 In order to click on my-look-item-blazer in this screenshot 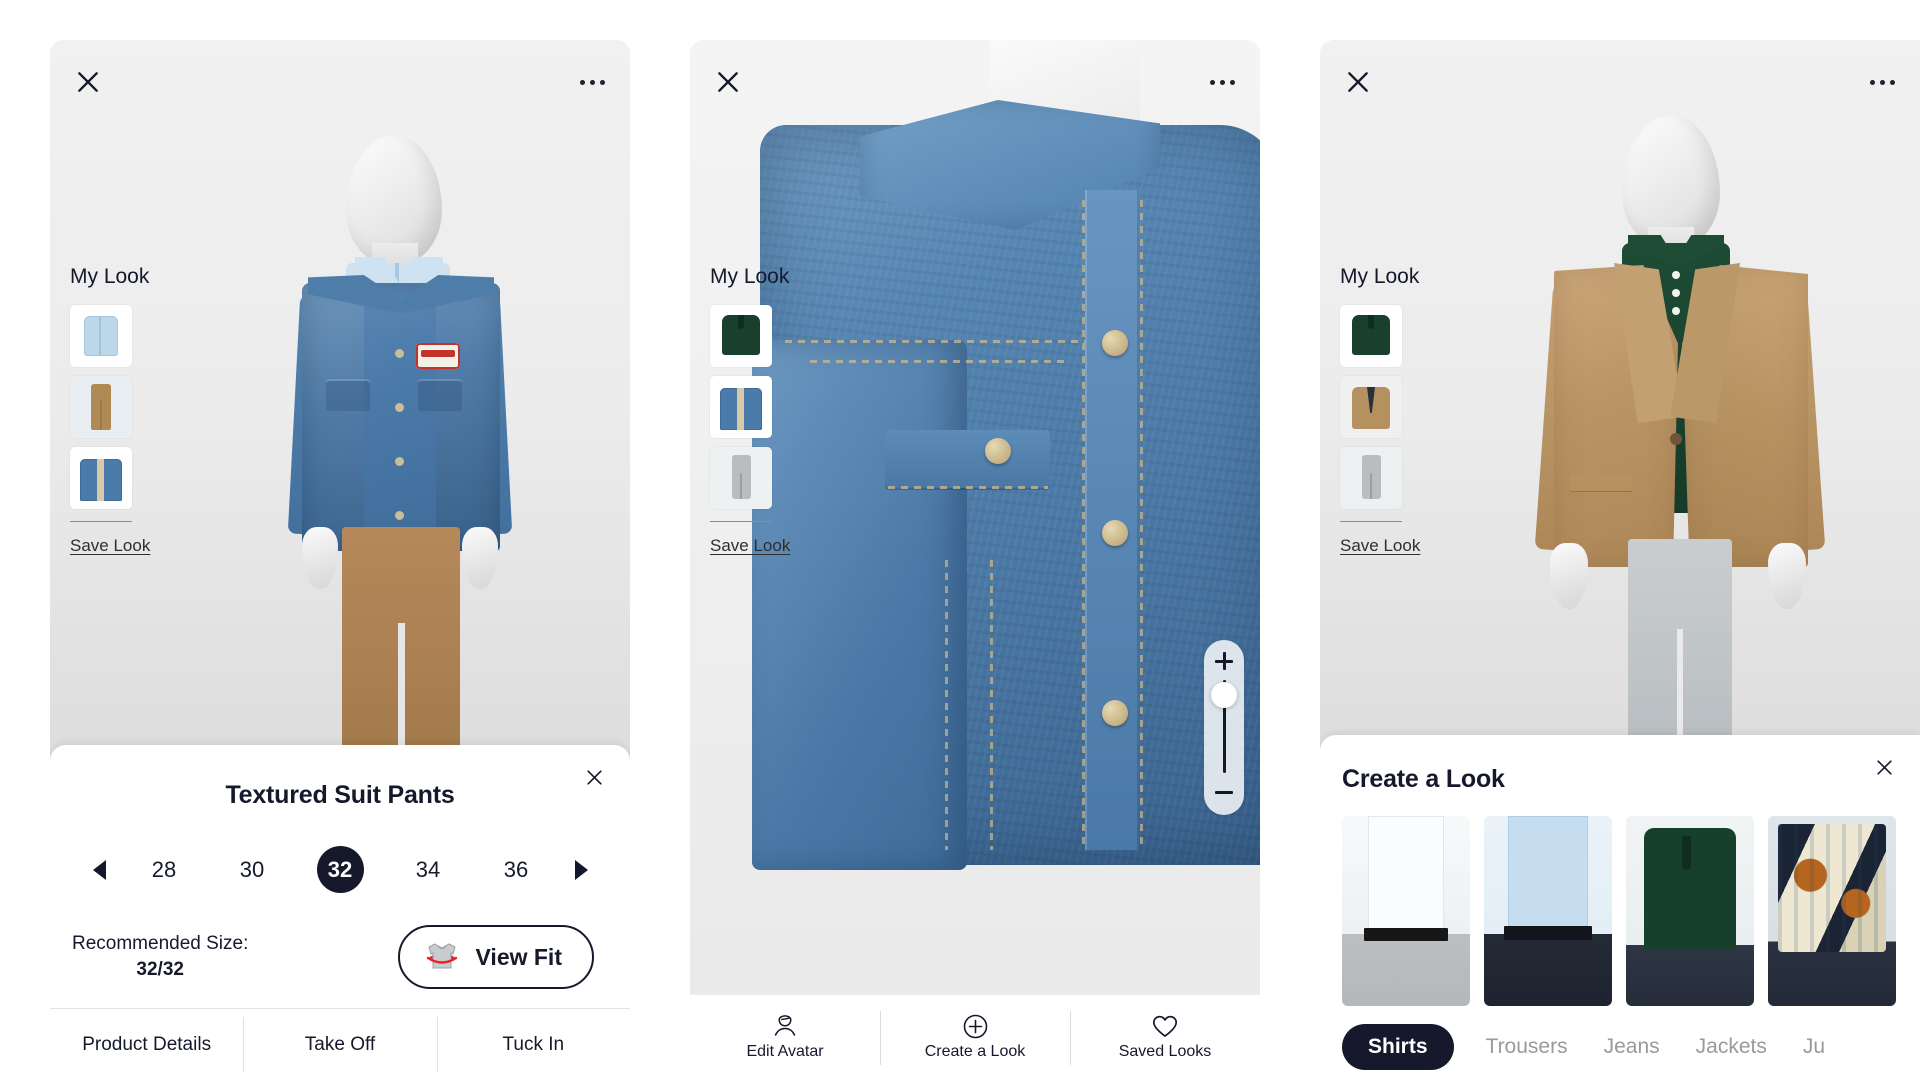, I will do `click(1371, 407)`.